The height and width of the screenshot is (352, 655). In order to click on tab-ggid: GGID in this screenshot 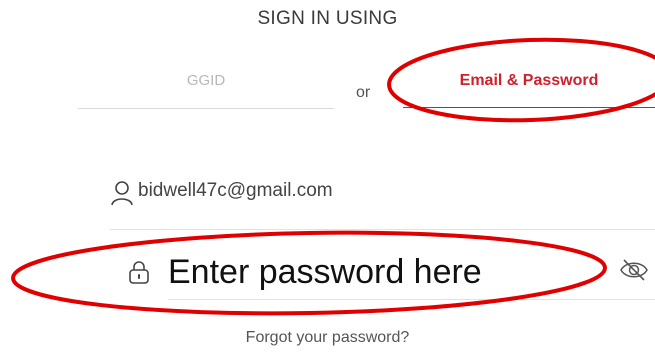, I will do `click(206, 80)`.